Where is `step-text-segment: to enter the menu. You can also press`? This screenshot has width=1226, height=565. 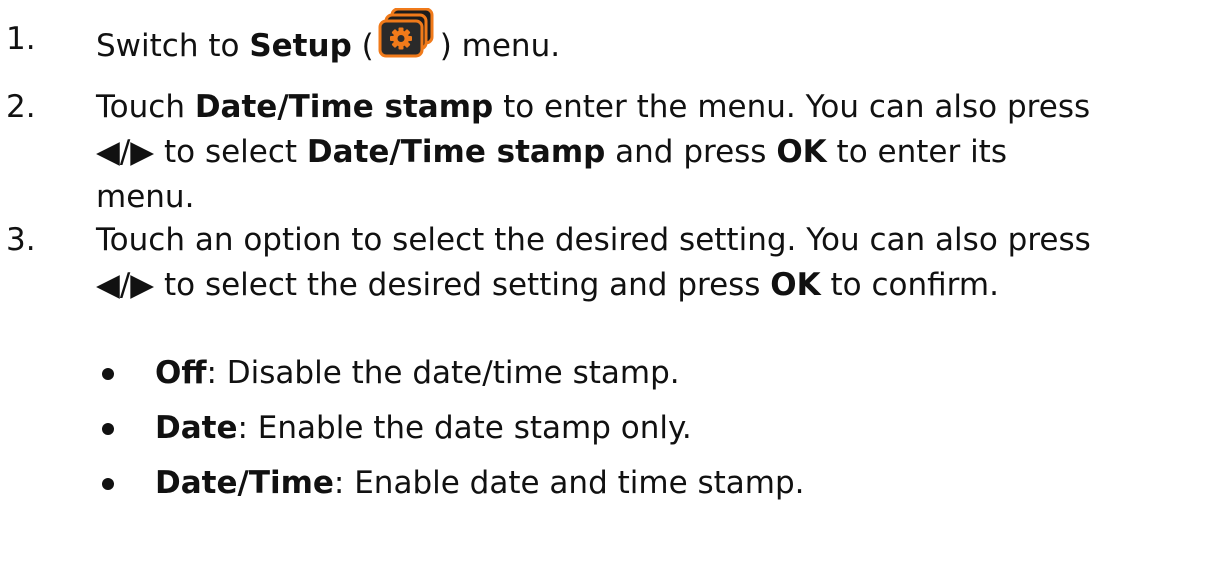
step-text-segment: to enter the menu. You can also press is located at coordinates (792, 107).